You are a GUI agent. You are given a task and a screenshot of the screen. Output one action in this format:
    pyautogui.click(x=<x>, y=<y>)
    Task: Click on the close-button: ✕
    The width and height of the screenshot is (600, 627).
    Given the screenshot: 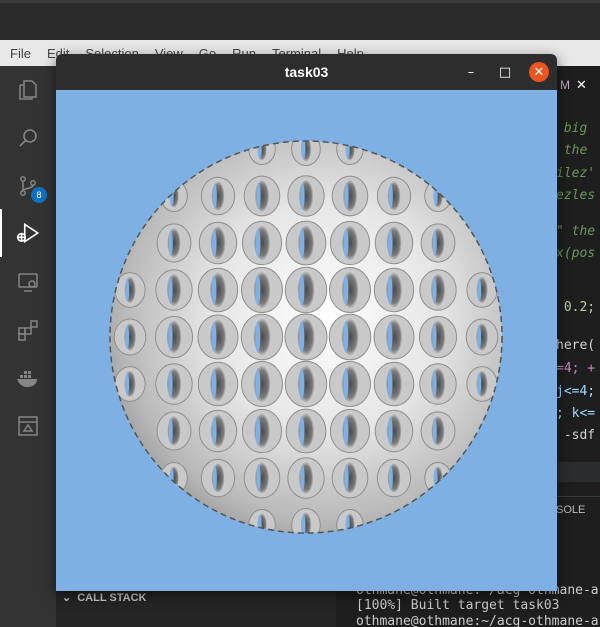 What is the action you would take?
    pyautogui.click(x=539, y=72)
    